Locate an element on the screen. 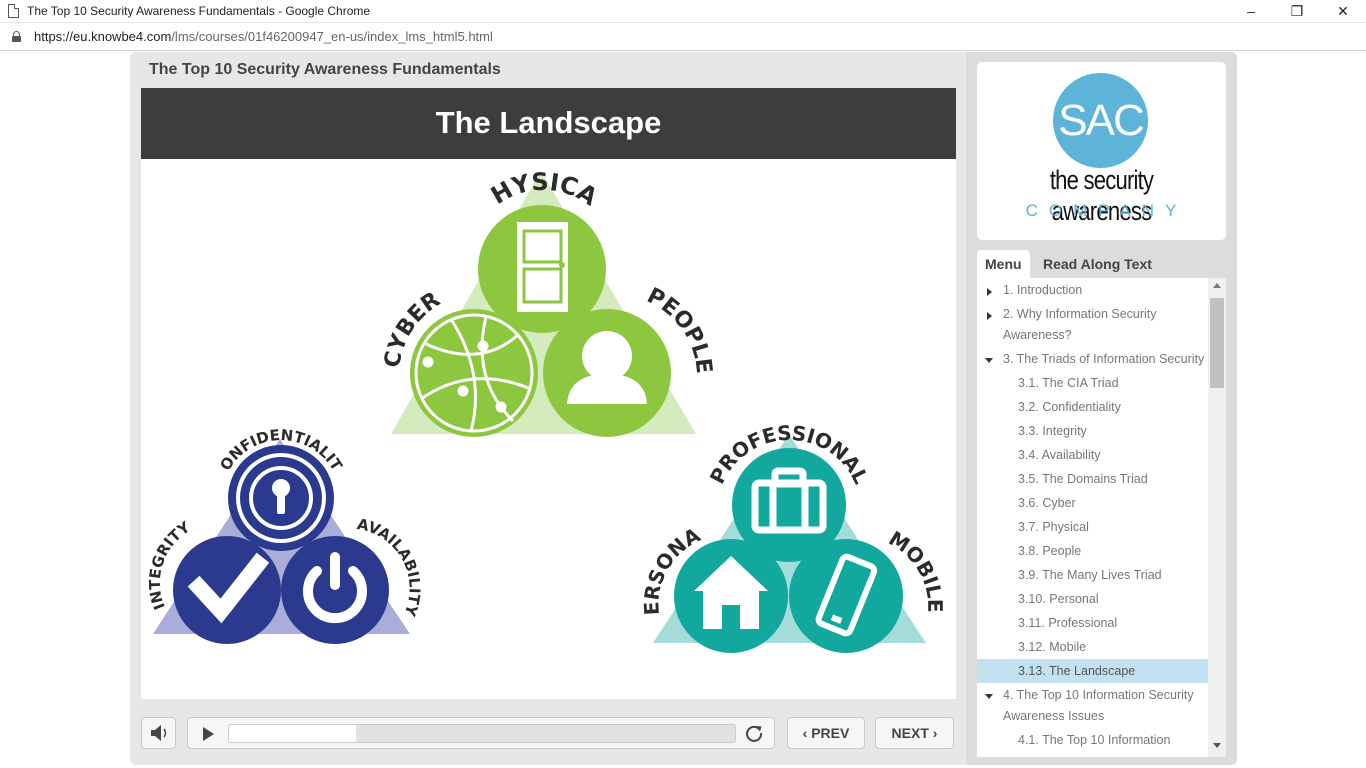 This screenshot has width=1366, height=768. menu-item: 2. Why Information Security Awareness? is located at coordinates (1093, 324).